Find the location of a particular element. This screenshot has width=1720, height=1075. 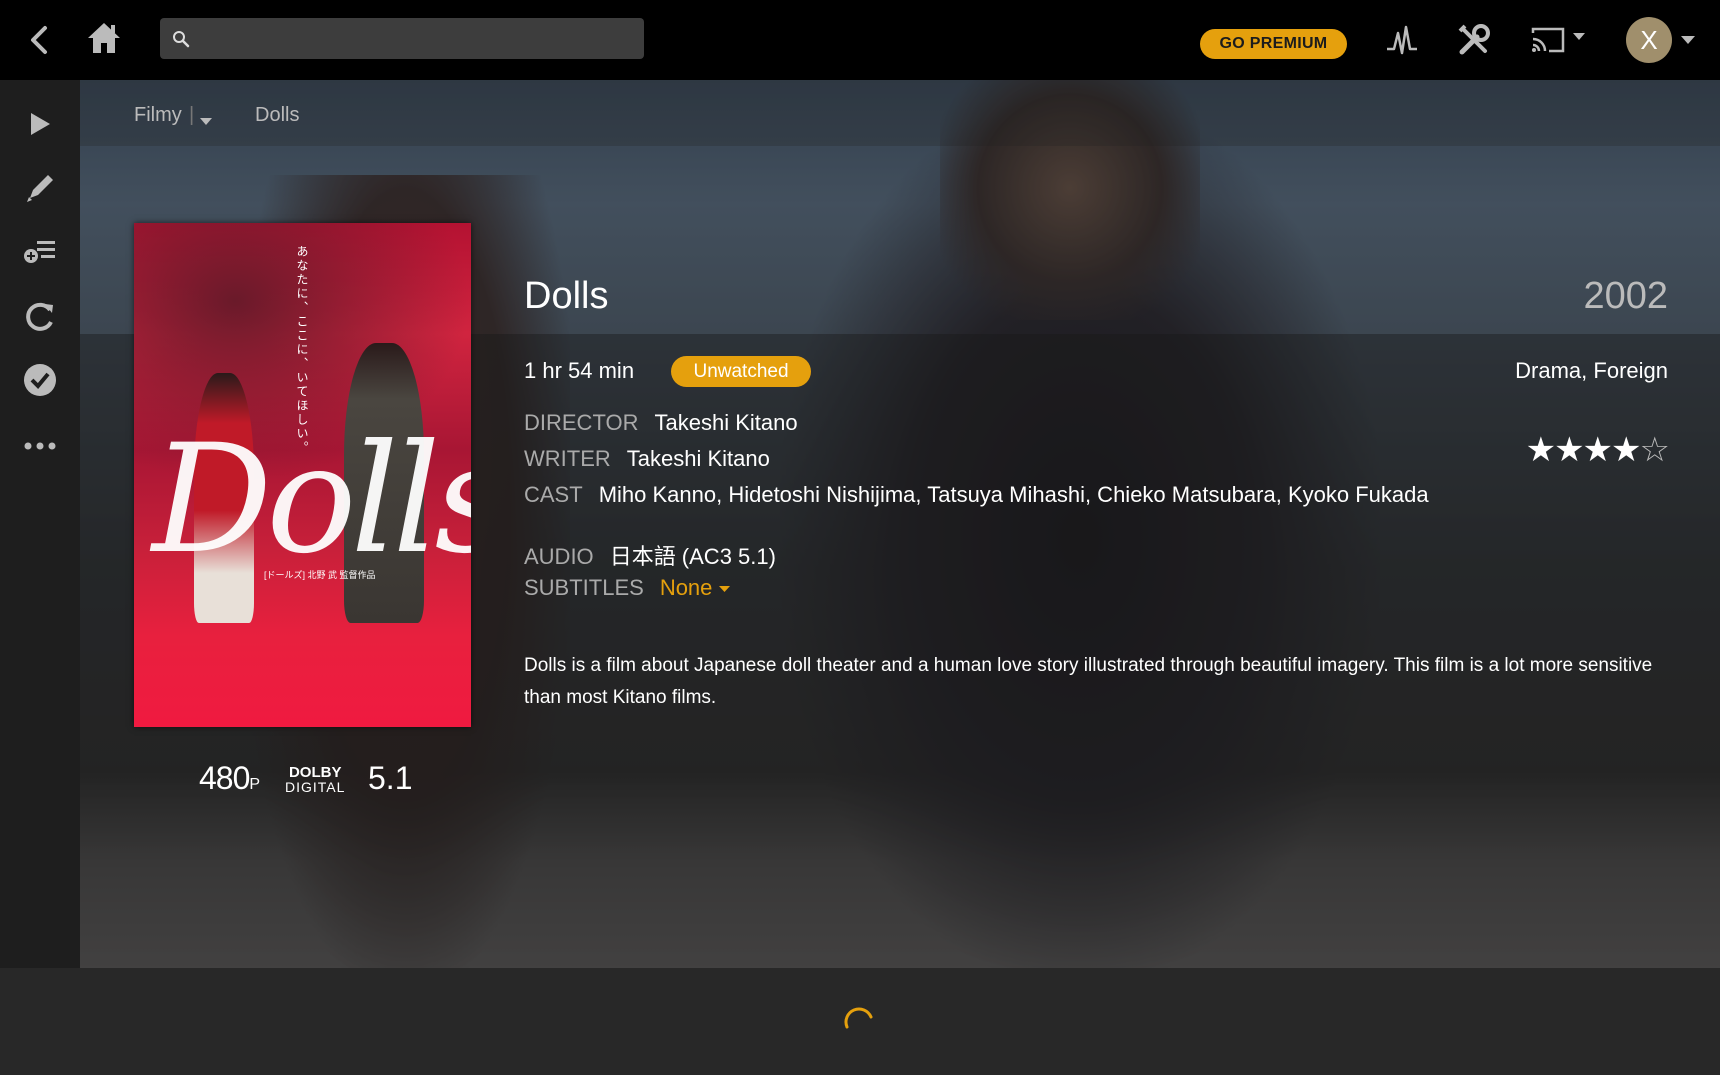

cast-button is located at coordinates (1559, 40).